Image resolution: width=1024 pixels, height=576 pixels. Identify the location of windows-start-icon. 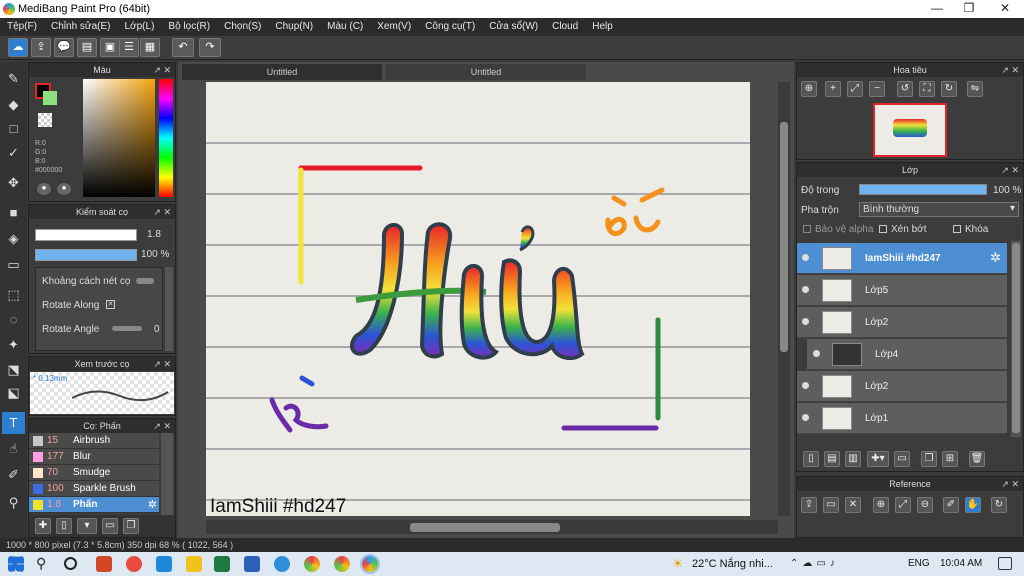
(16, 564).